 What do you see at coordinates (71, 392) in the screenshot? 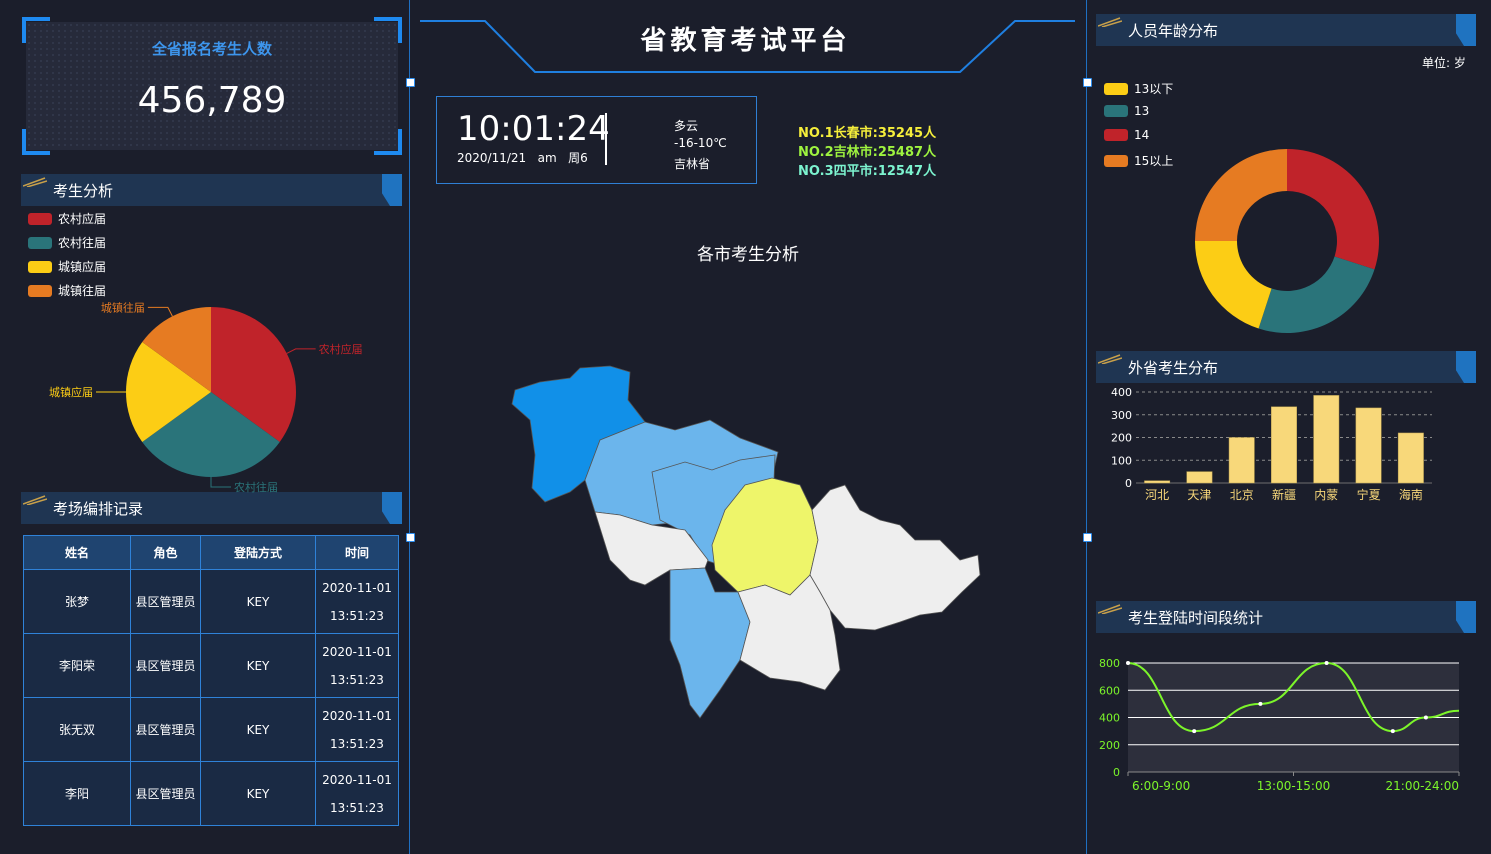
I see `pie-label: 城镇应届` at bounding box center [71, 392].